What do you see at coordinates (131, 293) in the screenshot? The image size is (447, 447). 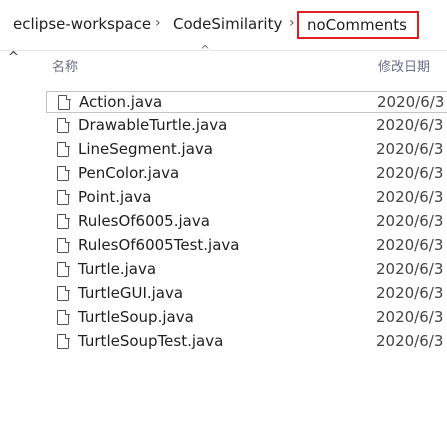 I see `file-name: TurtleGUI.java` at bounding box center [131, 293].